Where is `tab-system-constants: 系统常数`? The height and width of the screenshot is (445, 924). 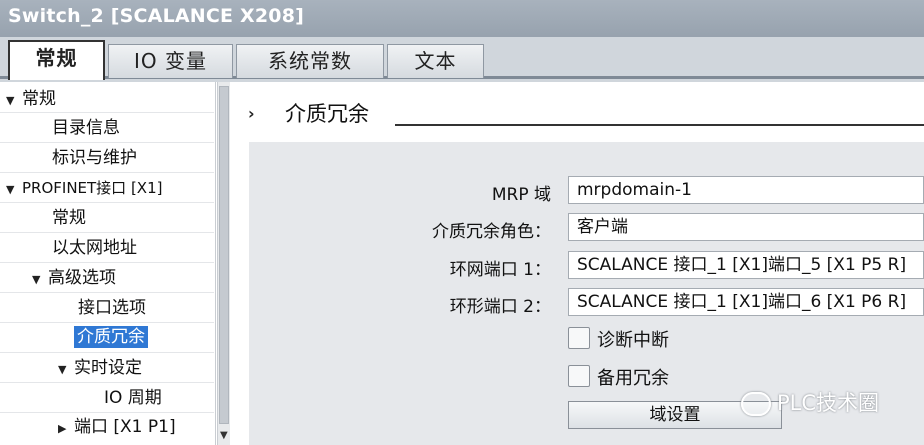
tab-system-constants: 系统常数 is located at coordinates (310, 61).